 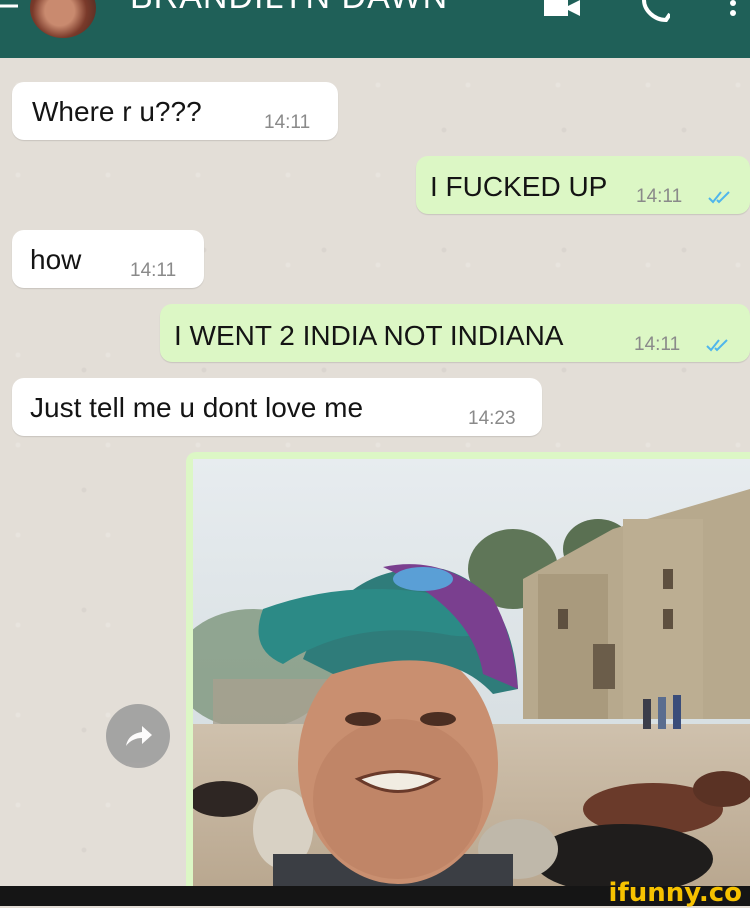 What do you see at coordinates (562, 9) in the screenshot?
I see `video-call-icon` at bounding box center [562, 9].